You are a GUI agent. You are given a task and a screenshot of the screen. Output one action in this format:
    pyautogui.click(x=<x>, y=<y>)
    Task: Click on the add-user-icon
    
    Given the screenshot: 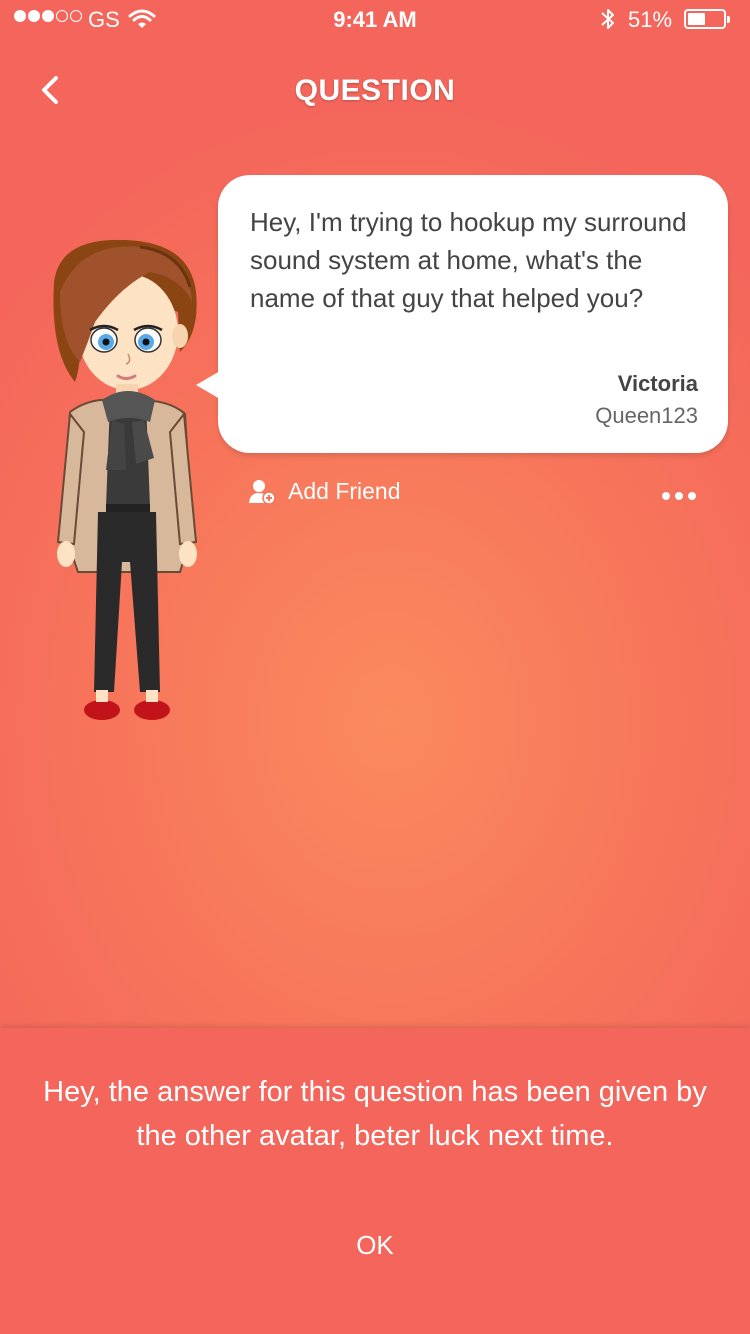 What is the action you would take?
    pyautogui.click(x=262, y=492)
    